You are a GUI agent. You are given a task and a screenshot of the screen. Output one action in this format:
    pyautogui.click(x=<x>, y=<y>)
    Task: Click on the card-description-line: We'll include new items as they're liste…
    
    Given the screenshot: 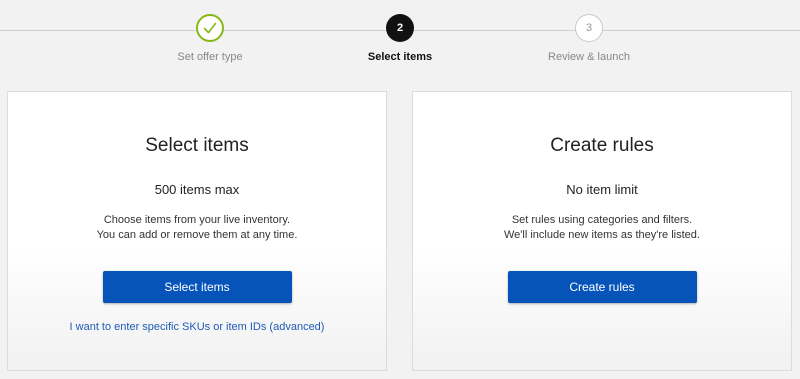 What is the action you would take?
    pyautogui.click(x=602, y=235)
    